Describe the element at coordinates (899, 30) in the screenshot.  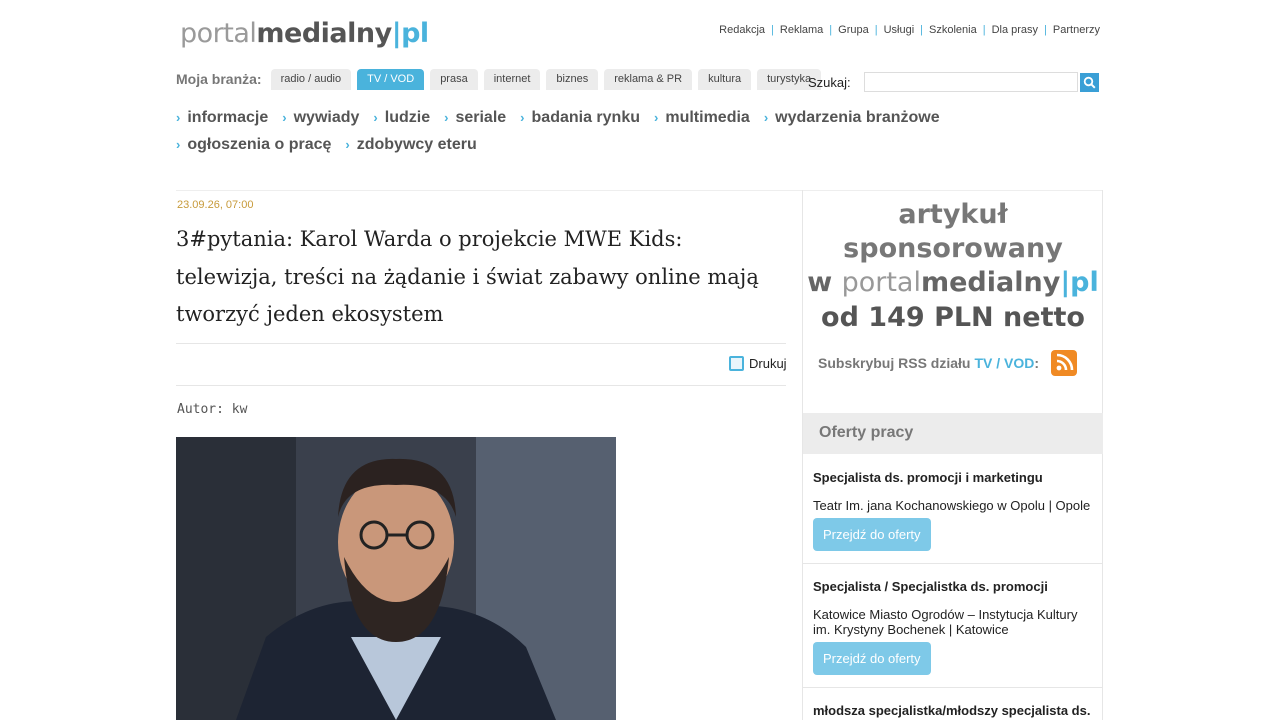
I see `topnav-uslugi: Usługi` at that location.